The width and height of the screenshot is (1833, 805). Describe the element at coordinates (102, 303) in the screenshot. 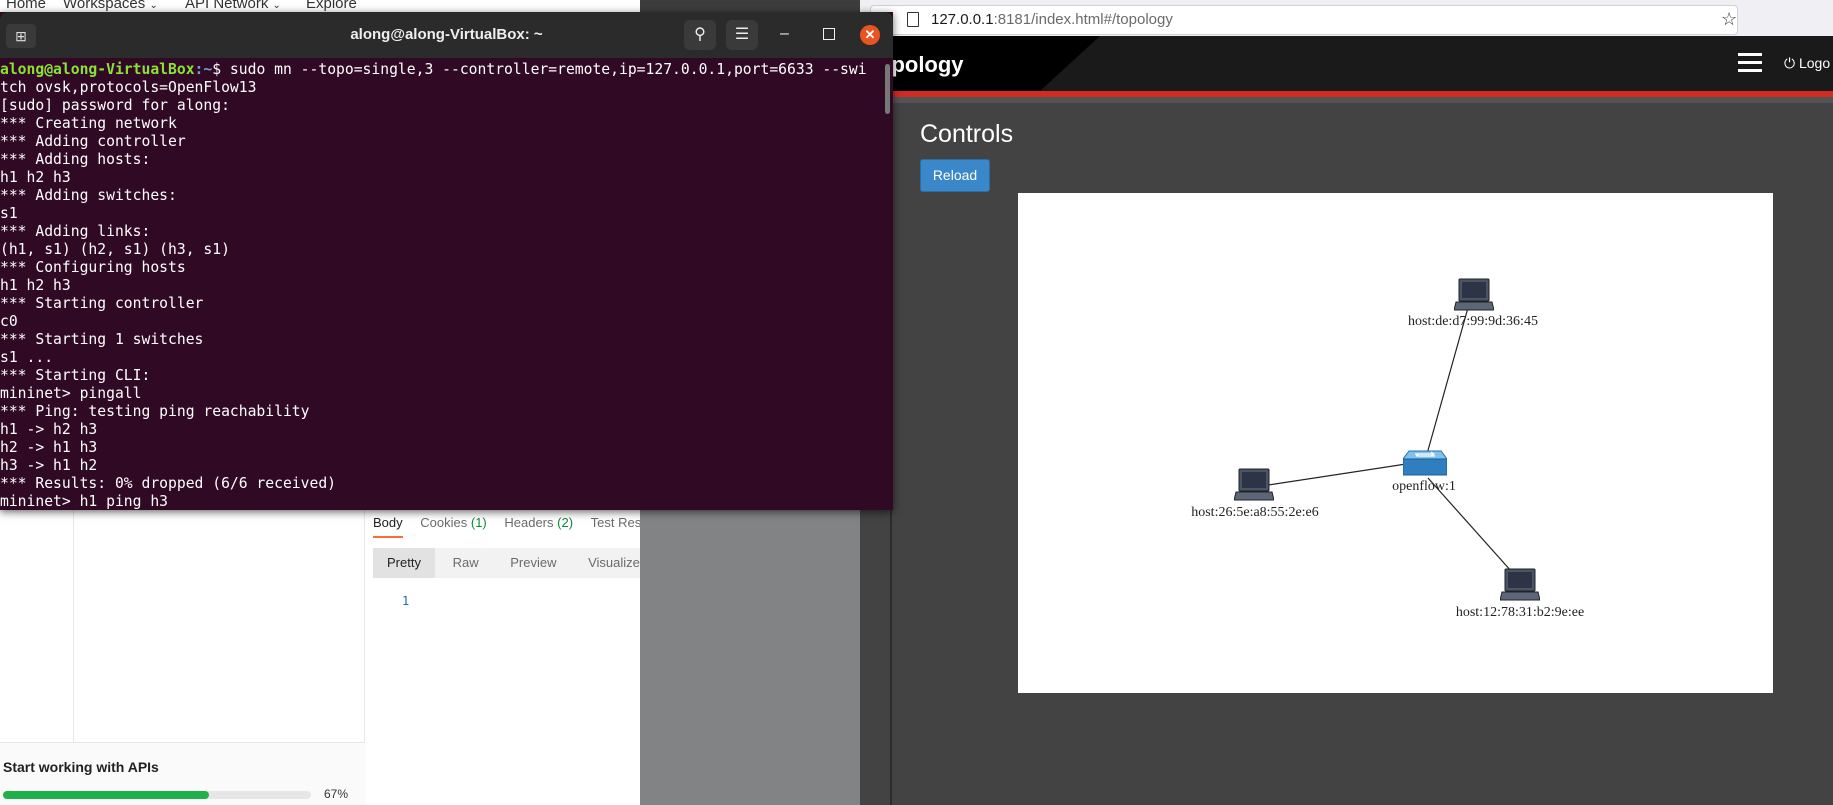

I see `terminal-line: *** Starting controller` at that location.